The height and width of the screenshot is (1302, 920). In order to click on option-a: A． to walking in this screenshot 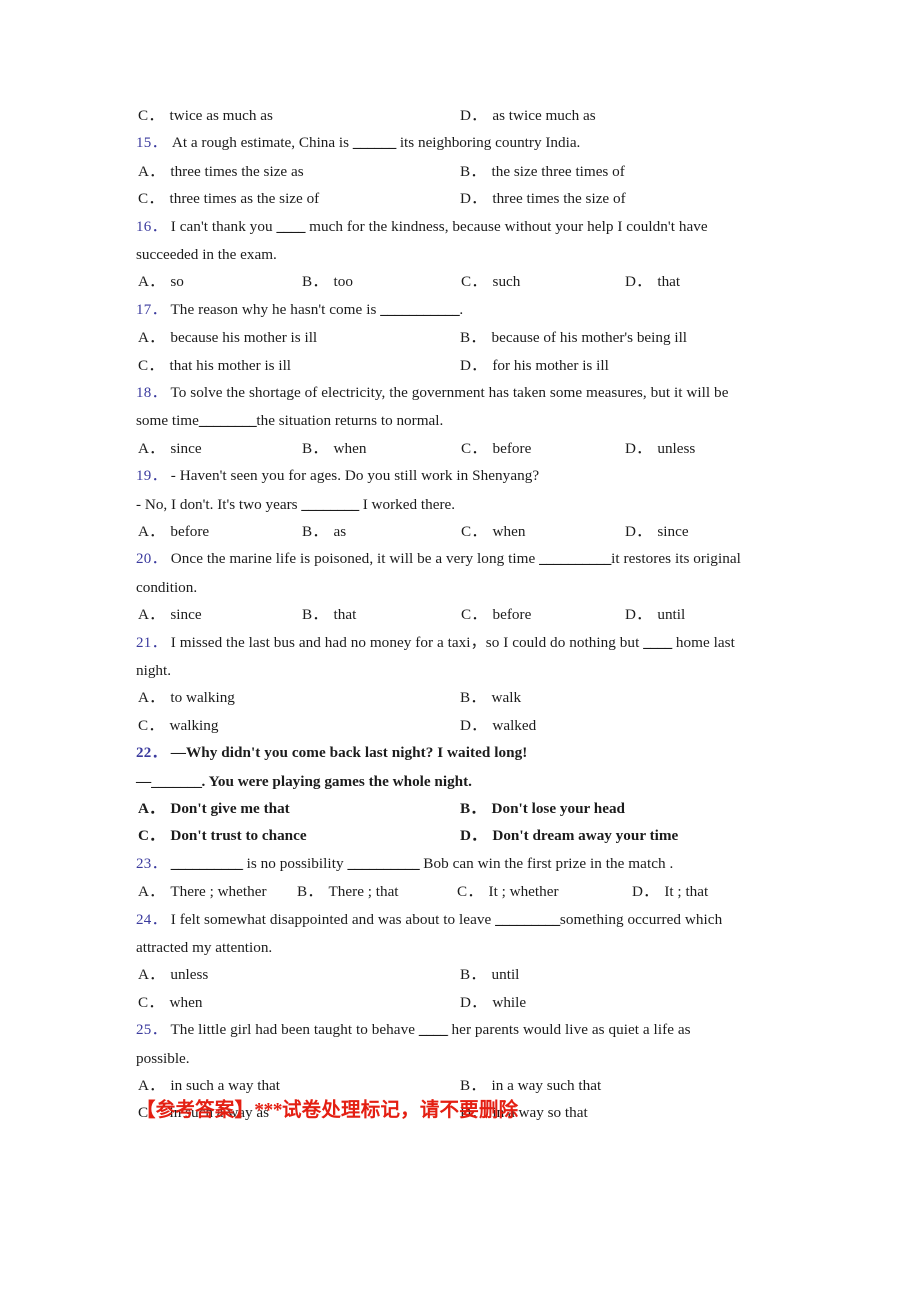, I will do `click(186, 697)`.